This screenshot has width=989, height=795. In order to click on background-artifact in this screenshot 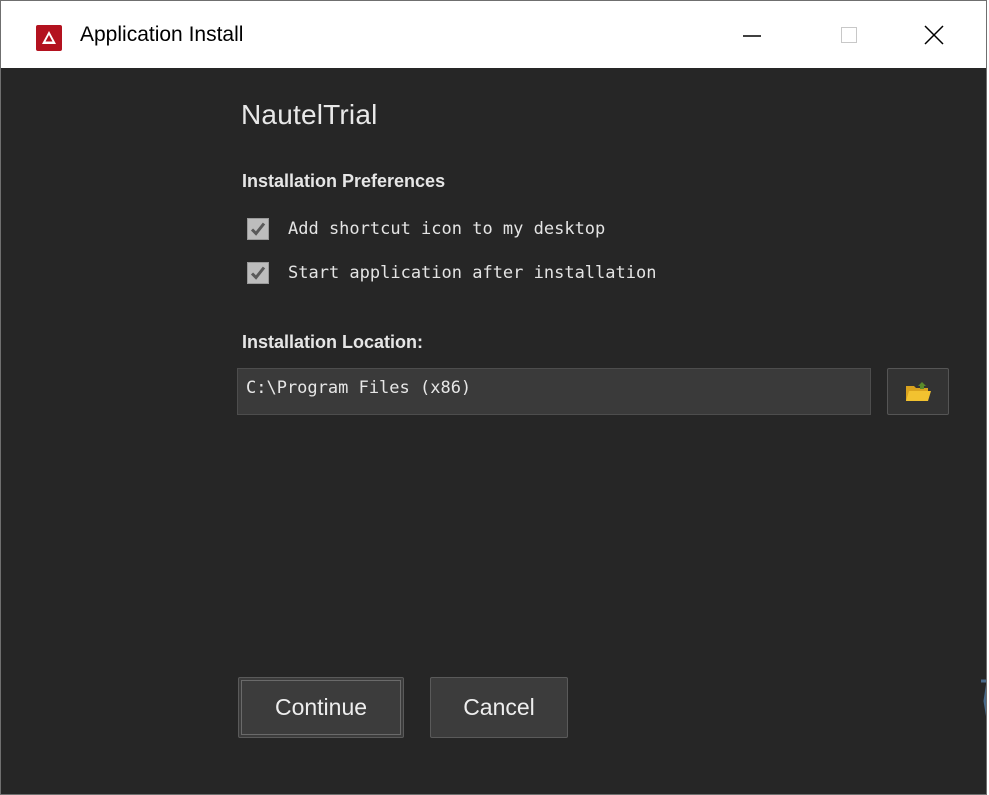, I will do `click(983, 698)`.